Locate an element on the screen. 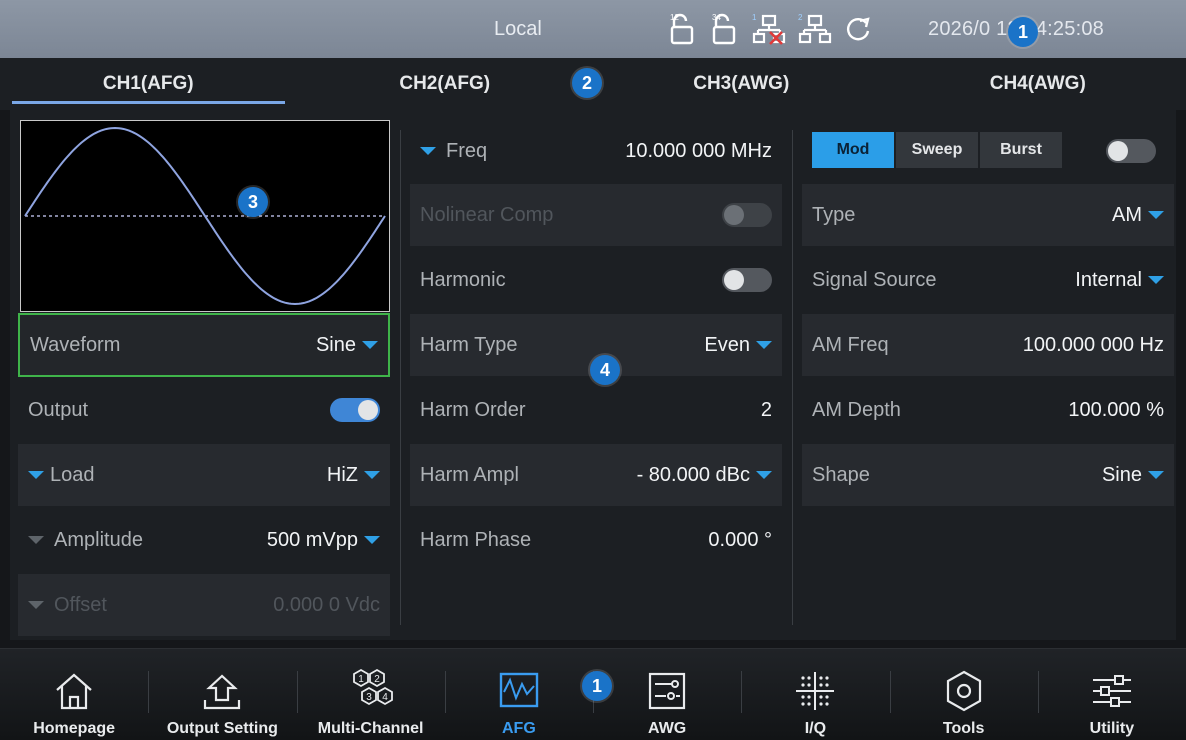 Image resolution: width=1186 pixels, height=740 pixels. nav-iq: I/Q is located at coordinates (815, 694).